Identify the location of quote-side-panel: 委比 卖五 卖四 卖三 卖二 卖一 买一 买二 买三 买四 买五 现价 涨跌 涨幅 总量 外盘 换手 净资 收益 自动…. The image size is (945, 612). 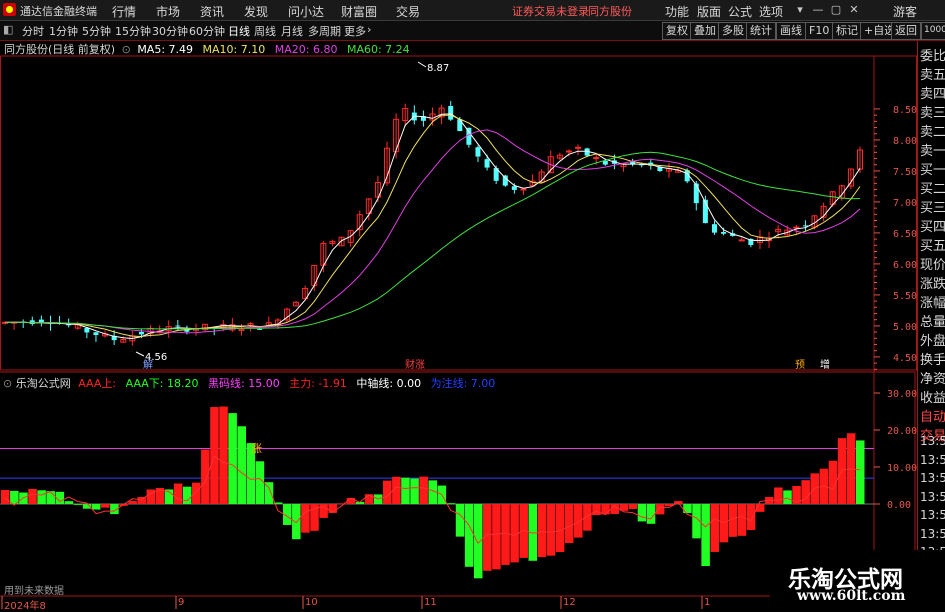
(931, 325).